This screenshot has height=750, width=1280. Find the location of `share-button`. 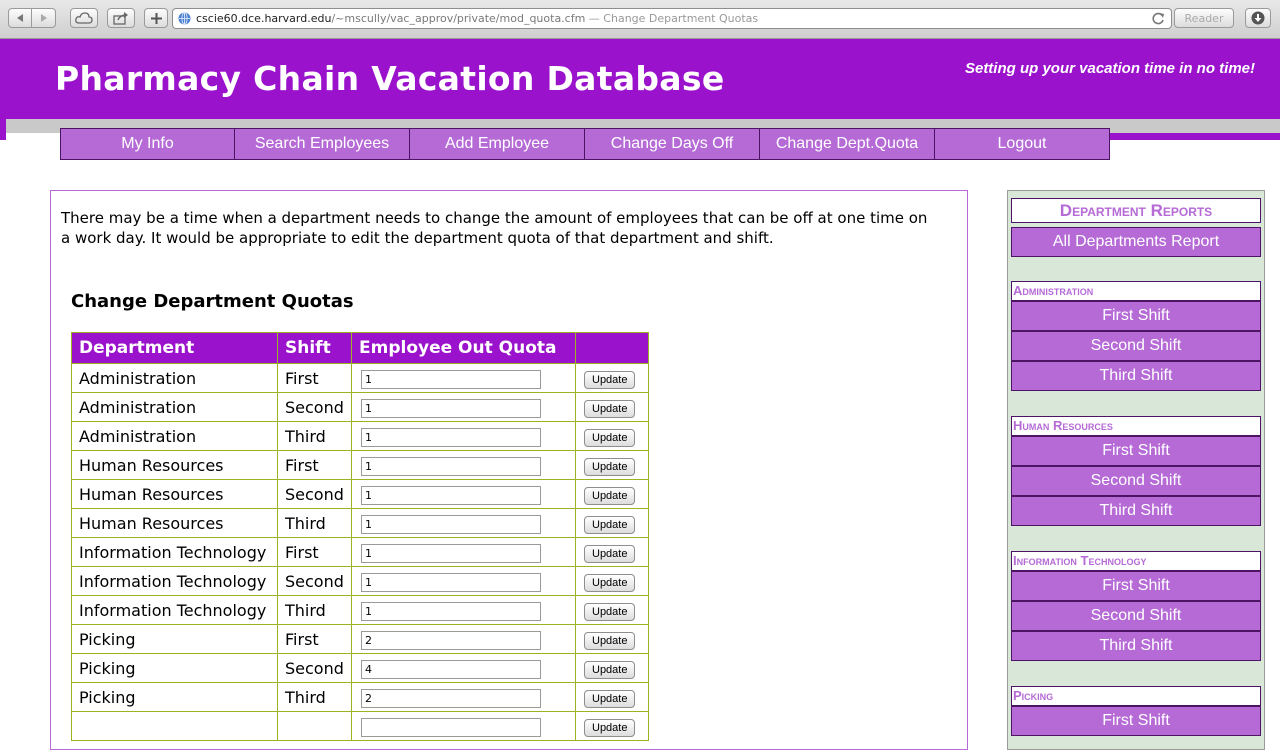

share-button is located at coordinates (121, 18).